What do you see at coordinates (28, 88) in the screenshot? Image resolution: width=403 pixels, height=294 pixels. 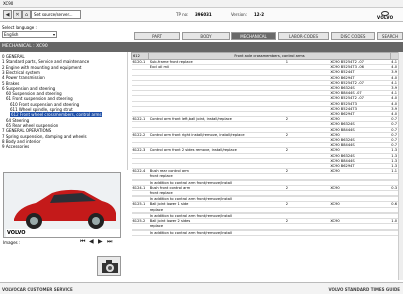 I see `tree-item: 6 Suspension and steering` at bounding box center [28, 88].